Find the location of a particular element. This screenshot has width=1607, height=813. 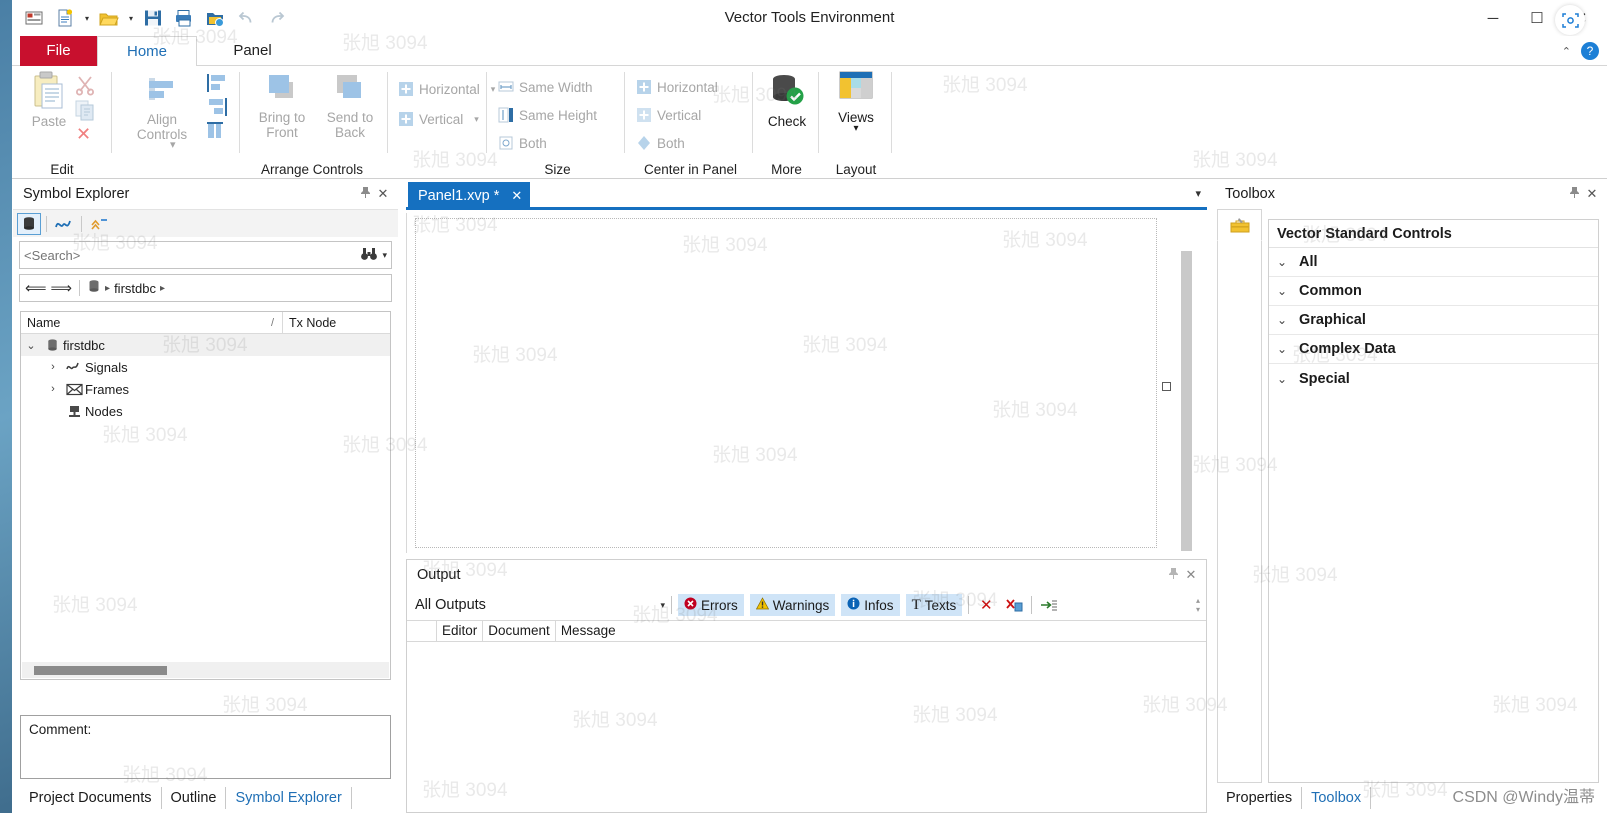

expand-collapse-icon is located at coordinates (99, 224).